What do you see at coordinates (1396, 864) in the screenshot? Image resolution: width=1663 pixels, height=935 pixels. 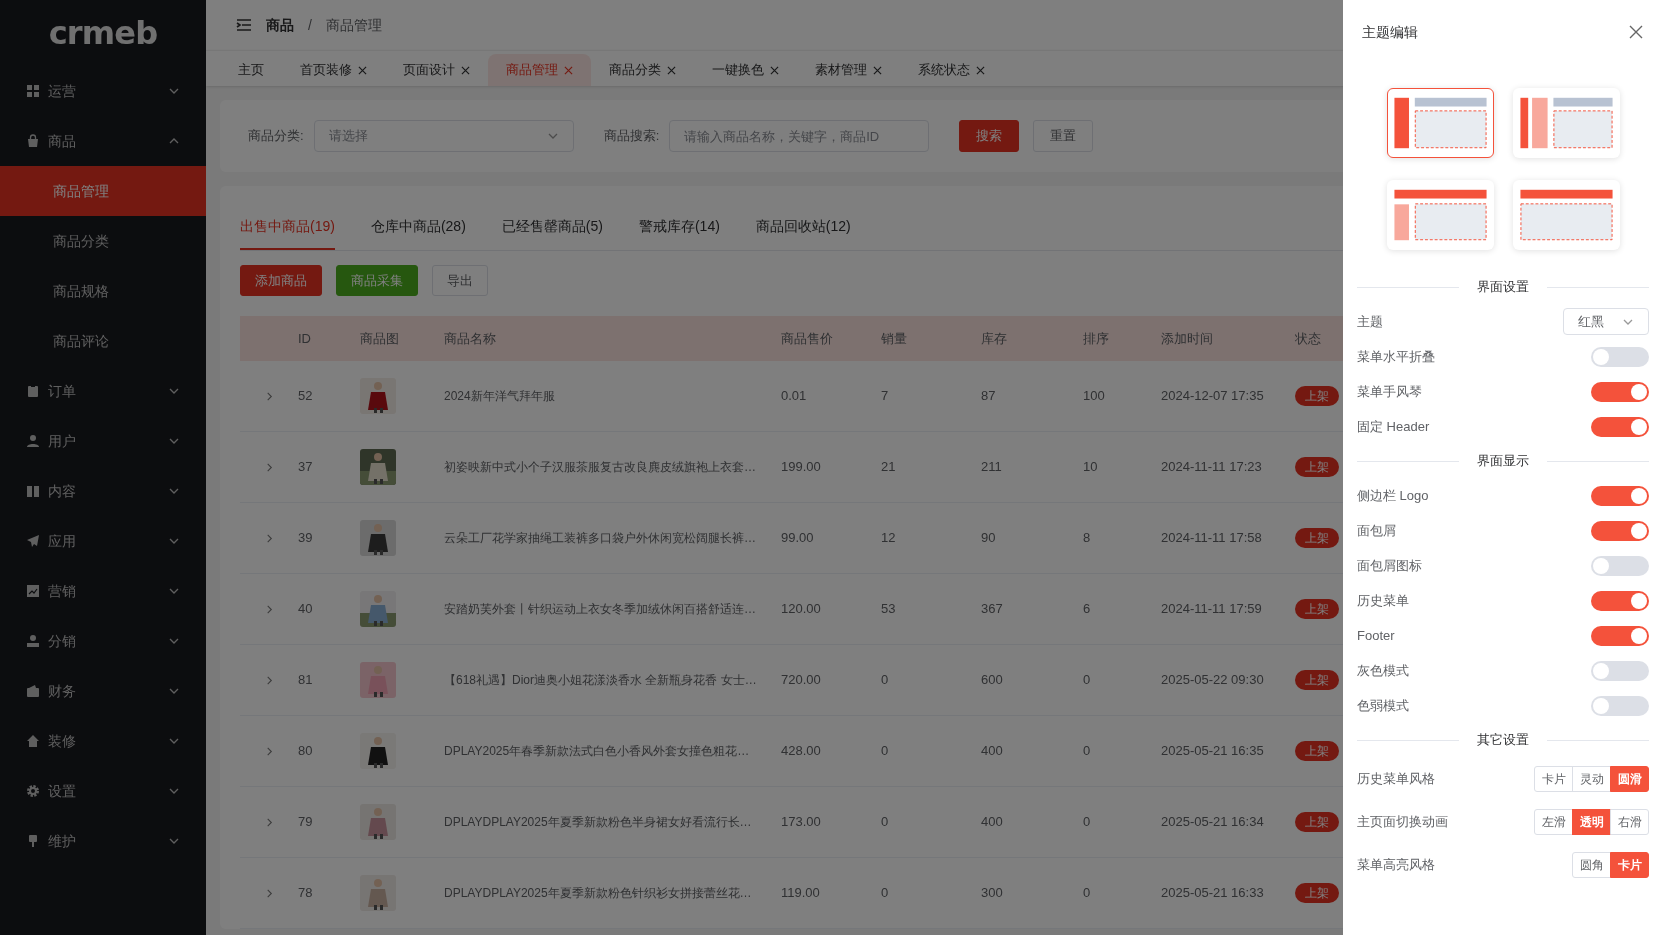 I see `setting-label: 菜单高亮风格` at bounding box center [1396, 864].